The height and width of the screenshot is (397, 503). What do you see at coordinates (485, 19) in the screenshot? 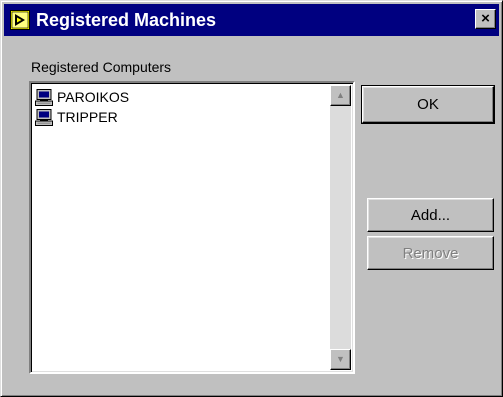
I see `close-button: ×` at bounding box center [485, 19].